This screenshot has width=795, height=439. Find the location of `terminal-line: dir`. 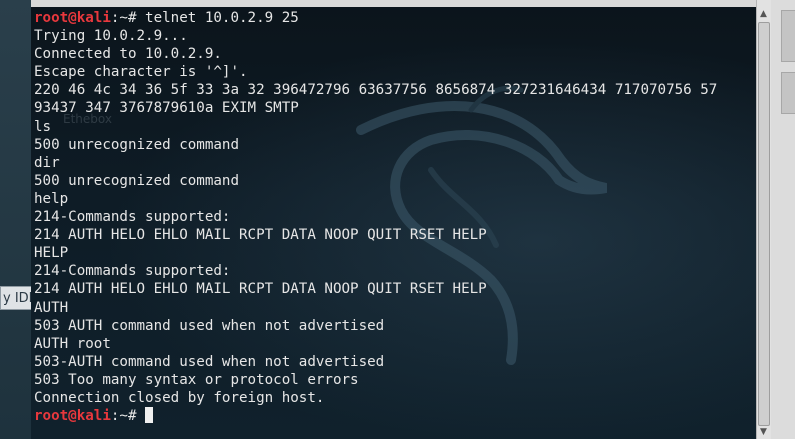

terminal-line: dir is located at coordinates (47, 162).